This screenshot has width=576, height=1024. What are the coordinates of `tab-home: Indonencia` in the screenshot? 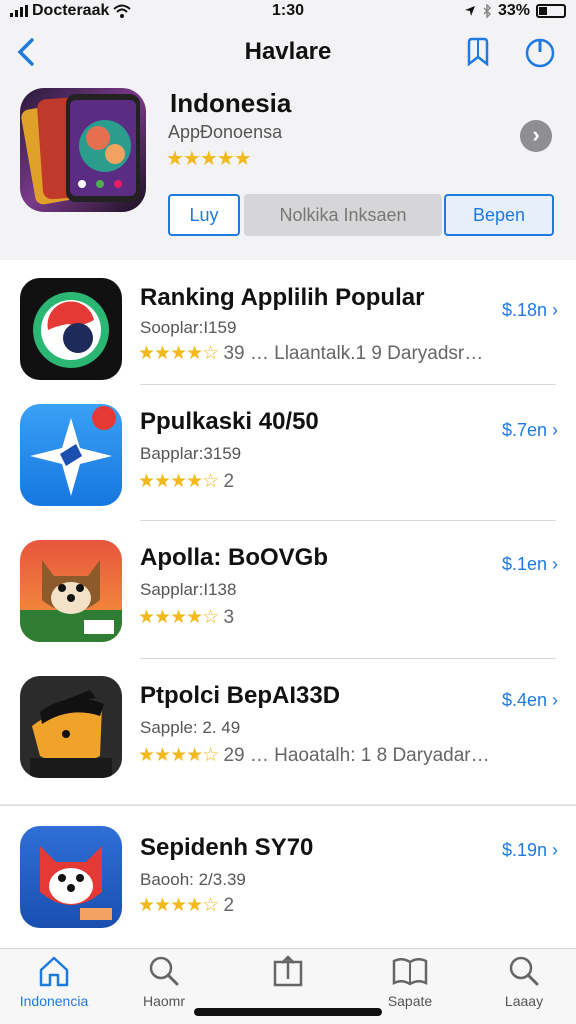 It's located at (54, 981).